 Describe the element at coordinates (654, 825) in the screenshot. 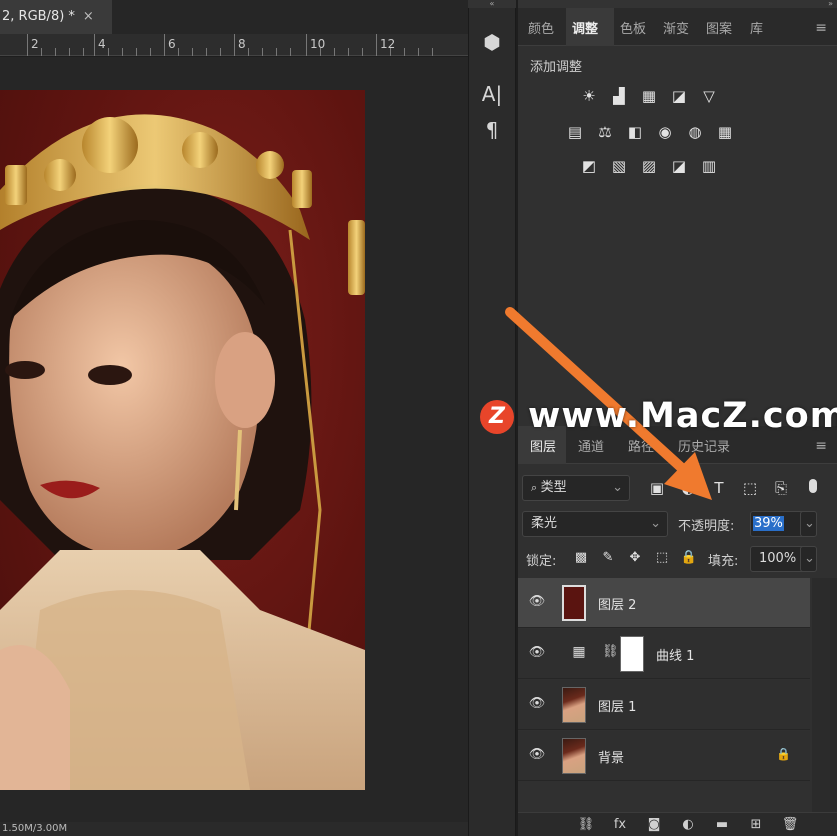

I see `mask-icon: ◙` at that location.